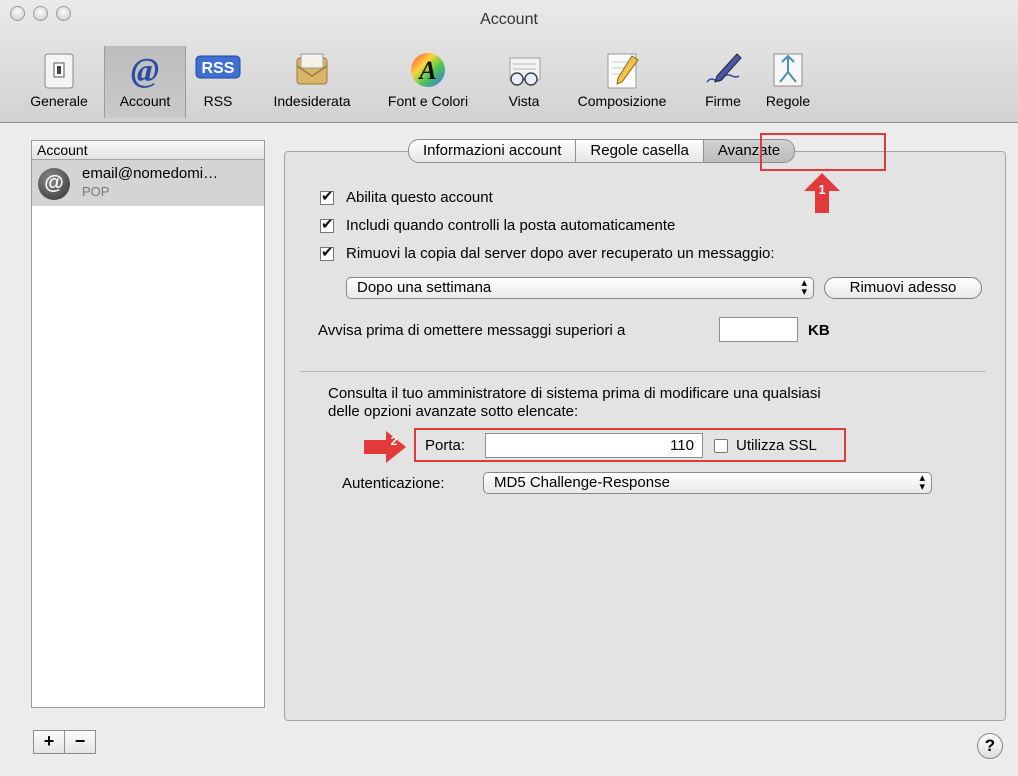  I want to click on compose-pencil-icon, so click(623, 71).